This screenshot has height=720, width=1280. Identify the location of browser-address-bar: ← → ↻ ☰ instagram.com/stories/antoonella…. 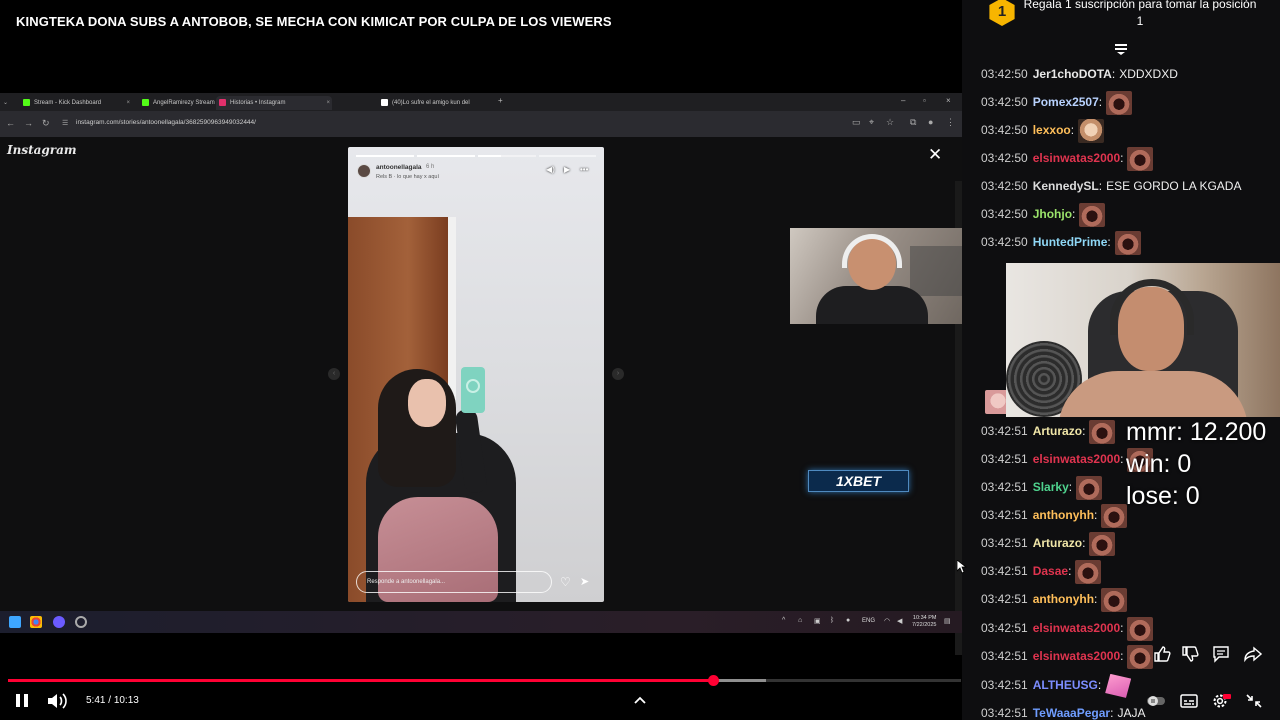
(481, 124).